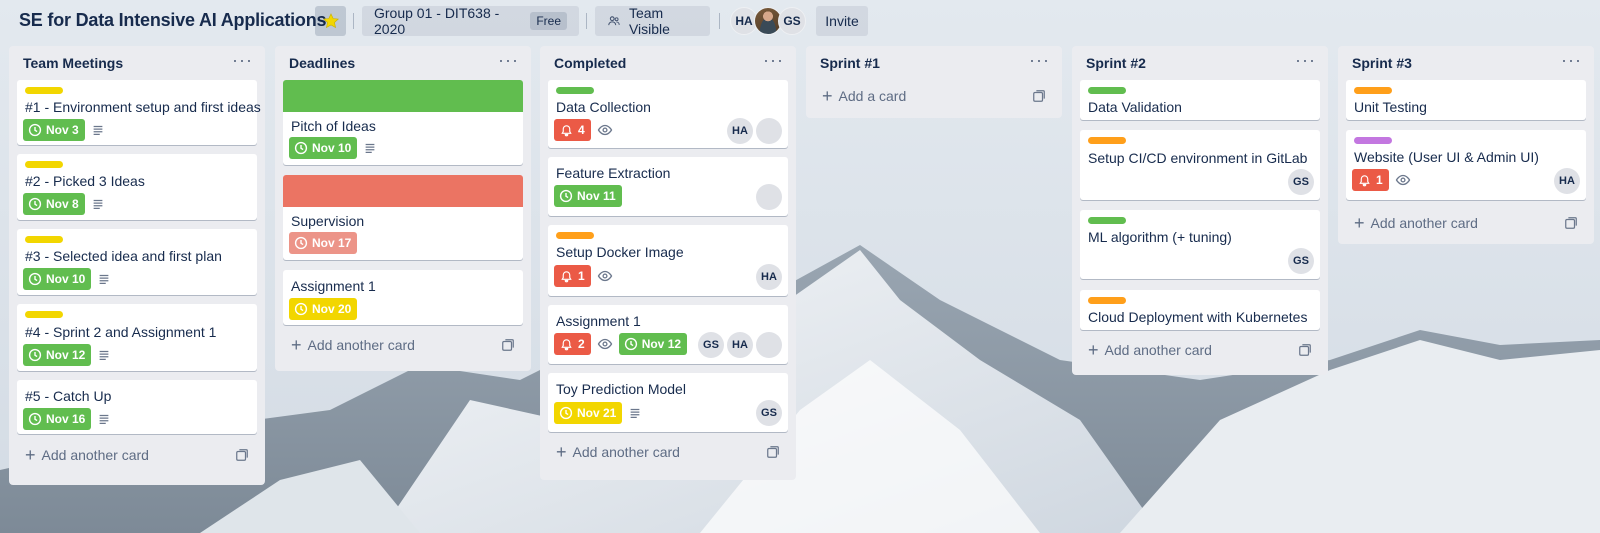 This screenshot has width=1600, height=533. What do you see at coordinates (850, 63) in the screenshot?
I see `list-title: Sprint #1` at bounding box center [850, 63].